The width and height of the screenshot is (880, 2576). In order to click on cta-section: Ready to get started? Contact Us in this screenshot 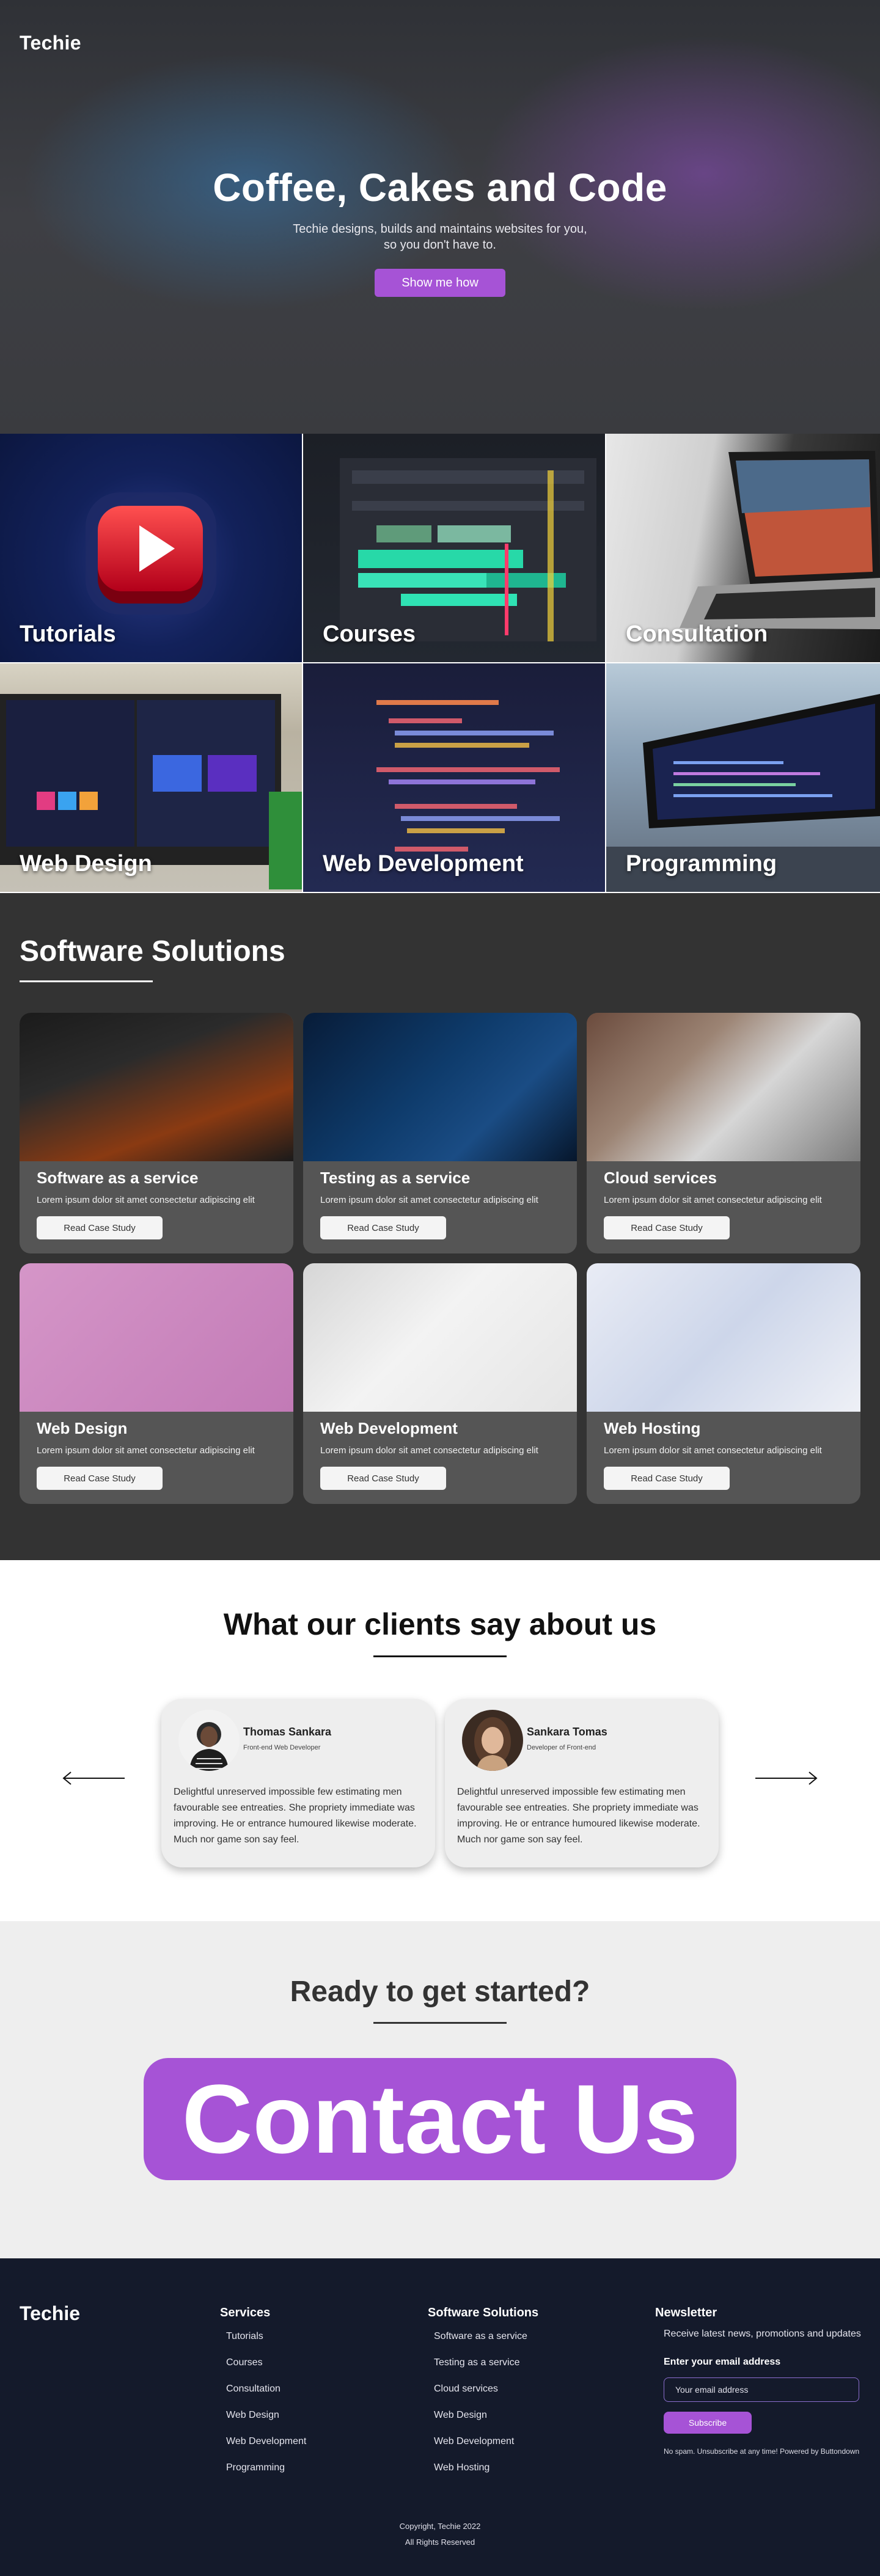, I will do `click(440, 2089)`.